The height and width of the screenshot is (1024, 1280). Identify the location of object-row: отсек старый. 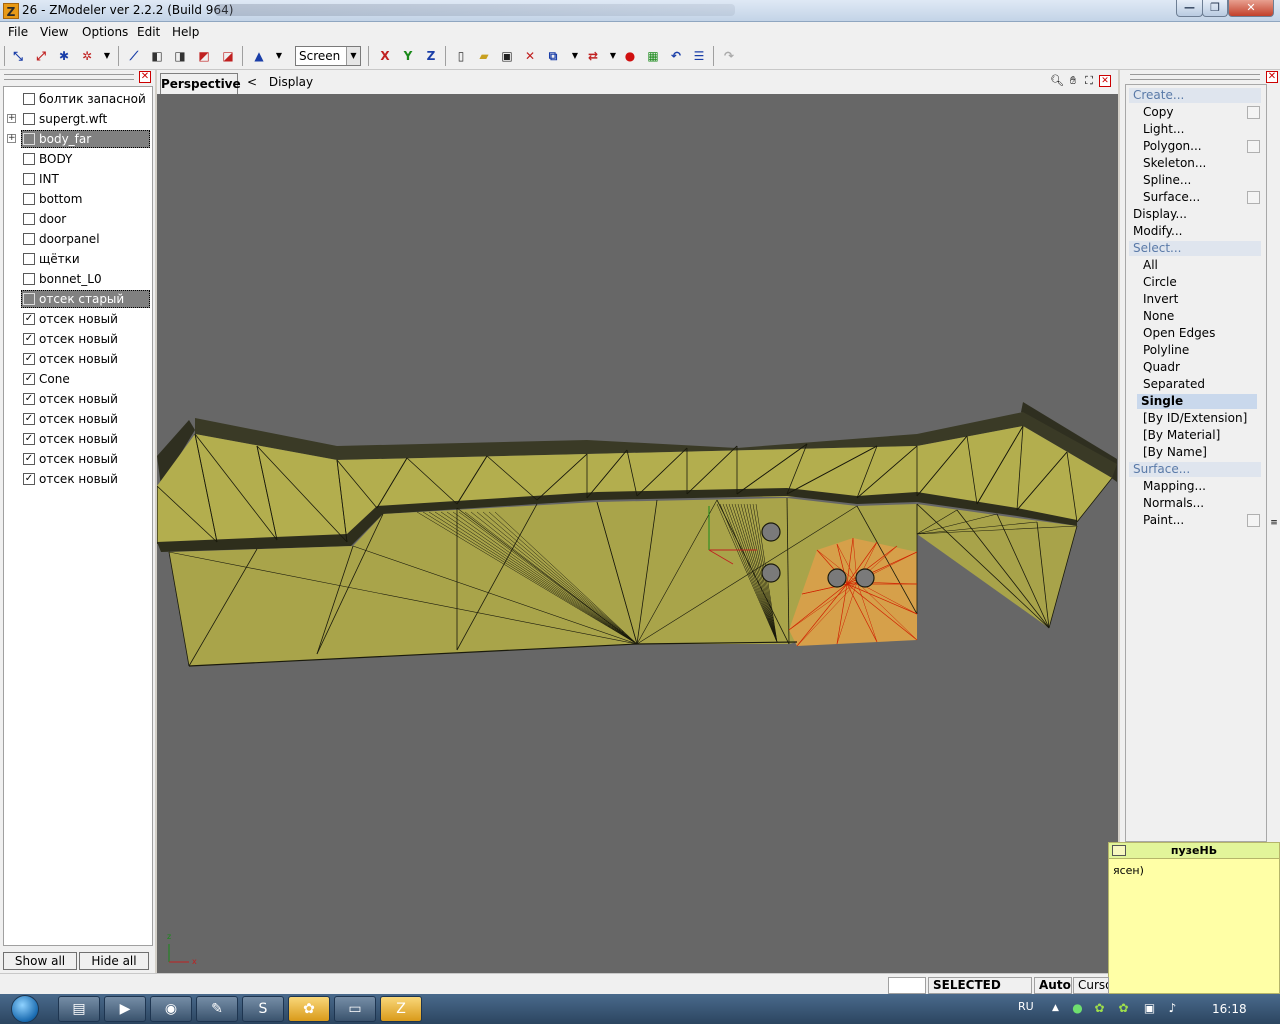
(78, 299).